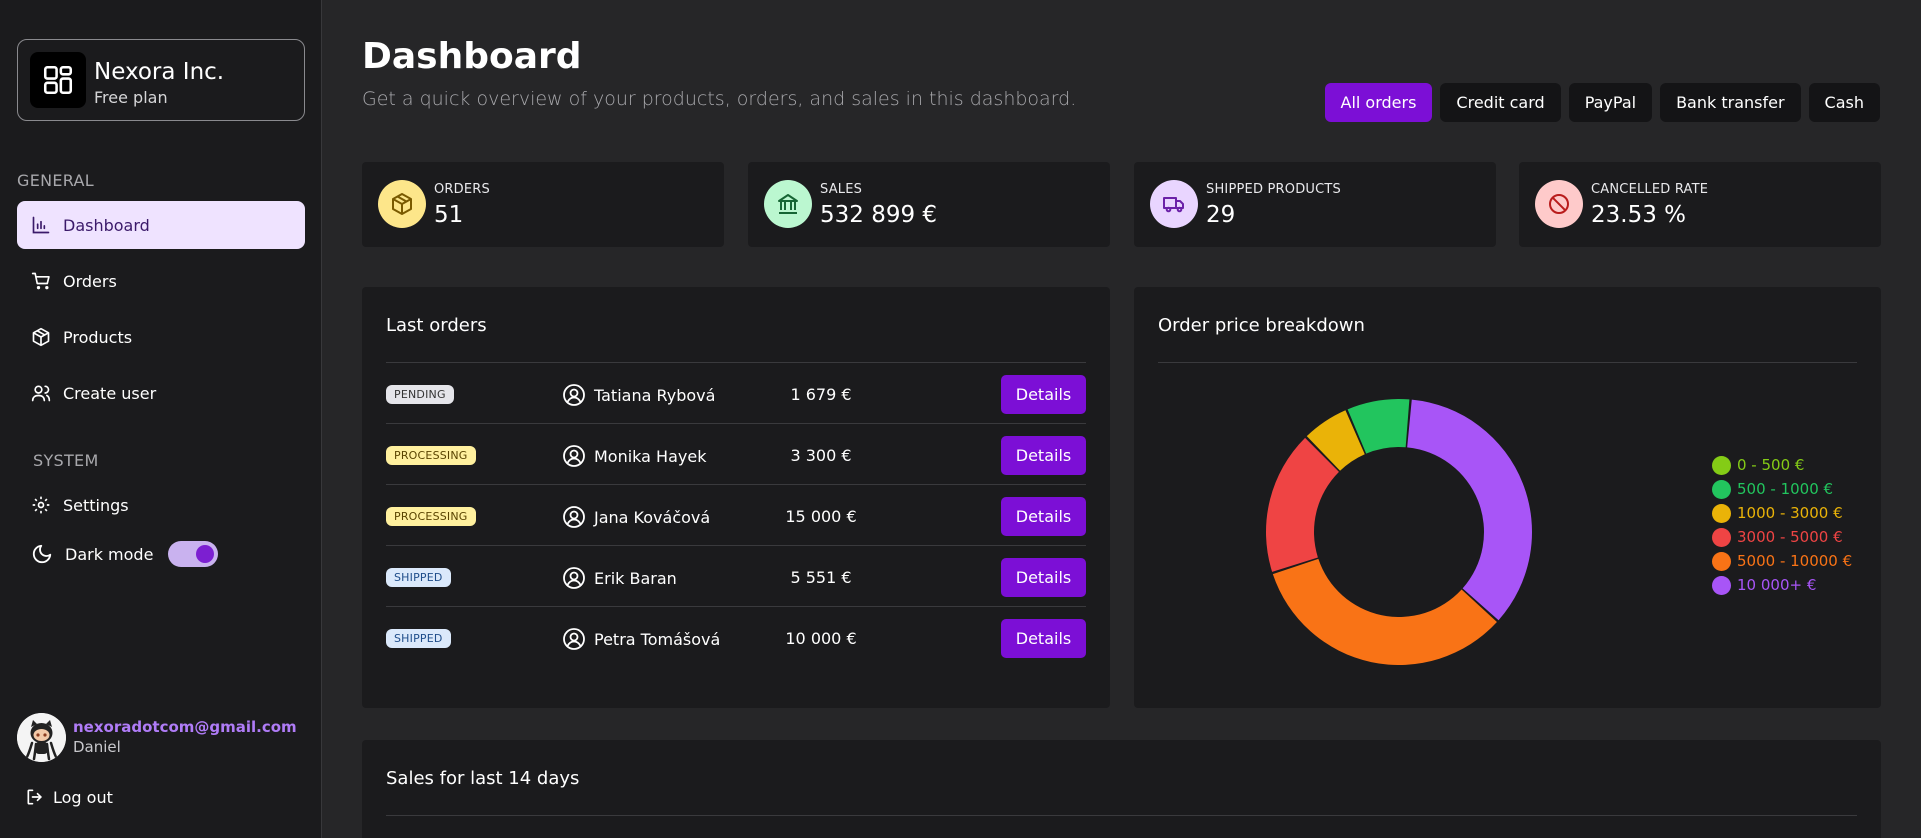  I want to click on sidebar-item-label: Create user, so click(110, 393).